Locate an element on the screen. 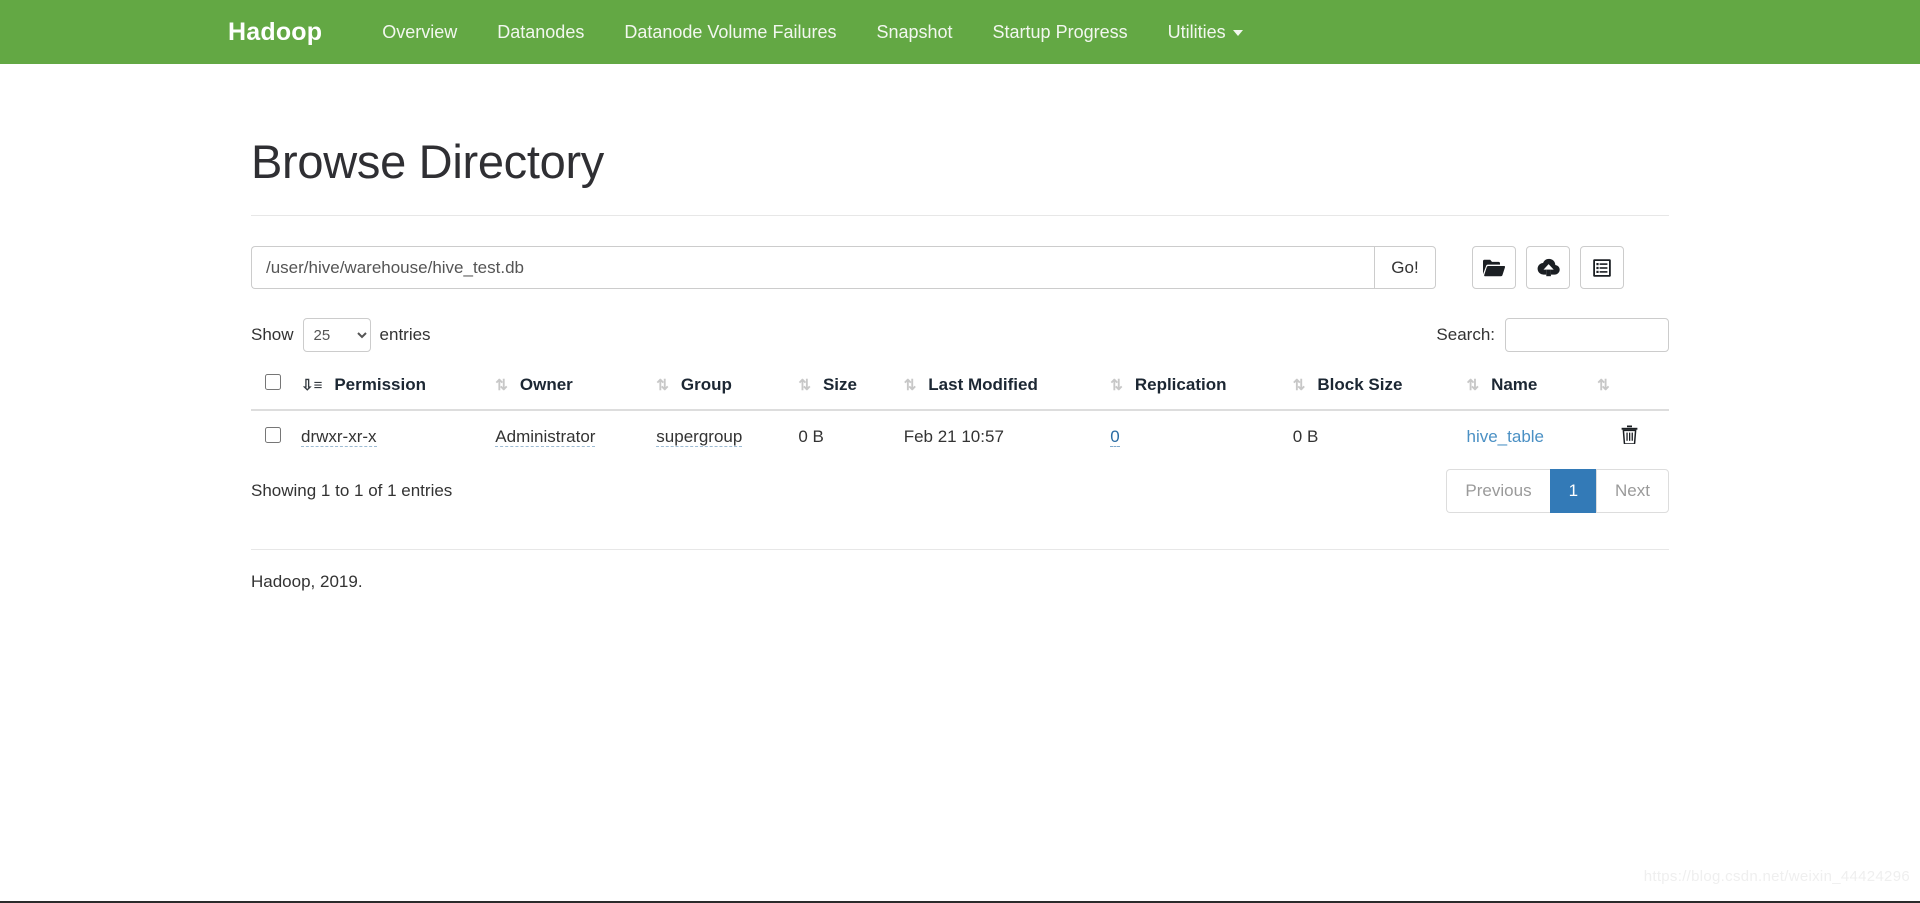 The height and width of the screenshot is (903, 1920). length-control: Show 25 entries is located at coordinates (341, 335).